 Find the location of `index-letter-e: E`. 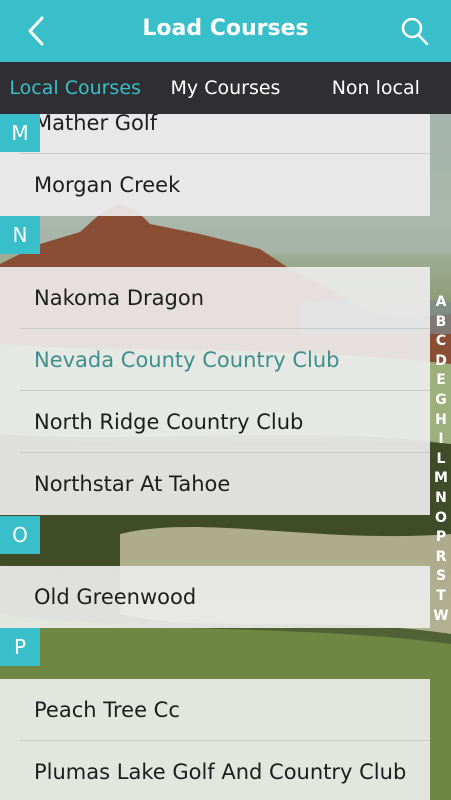

index-letter-e: E is located at coordinates (441, 381).